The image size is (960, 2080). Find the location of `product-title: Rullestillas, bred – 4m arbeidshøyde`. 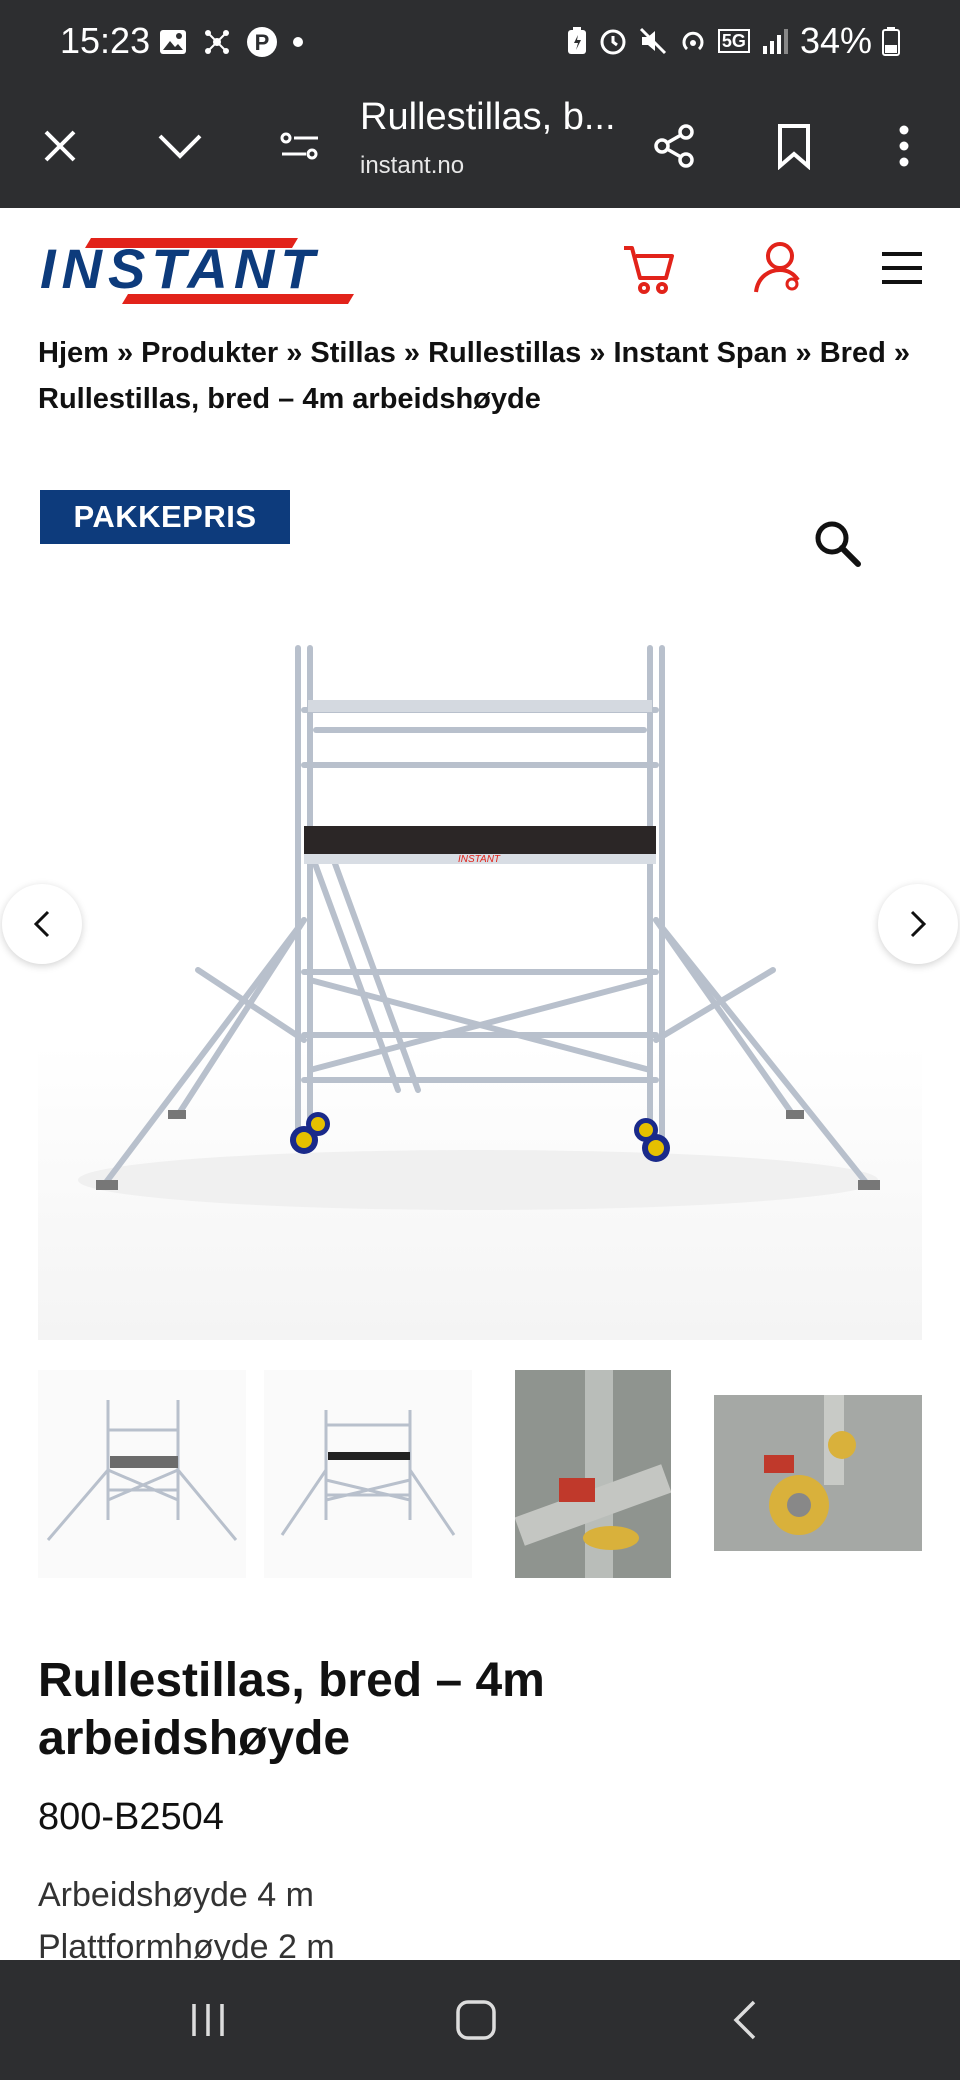

product-title: Rullestillas, bred – 4m arbeidshøyde is located at coordinates (291, 1709).